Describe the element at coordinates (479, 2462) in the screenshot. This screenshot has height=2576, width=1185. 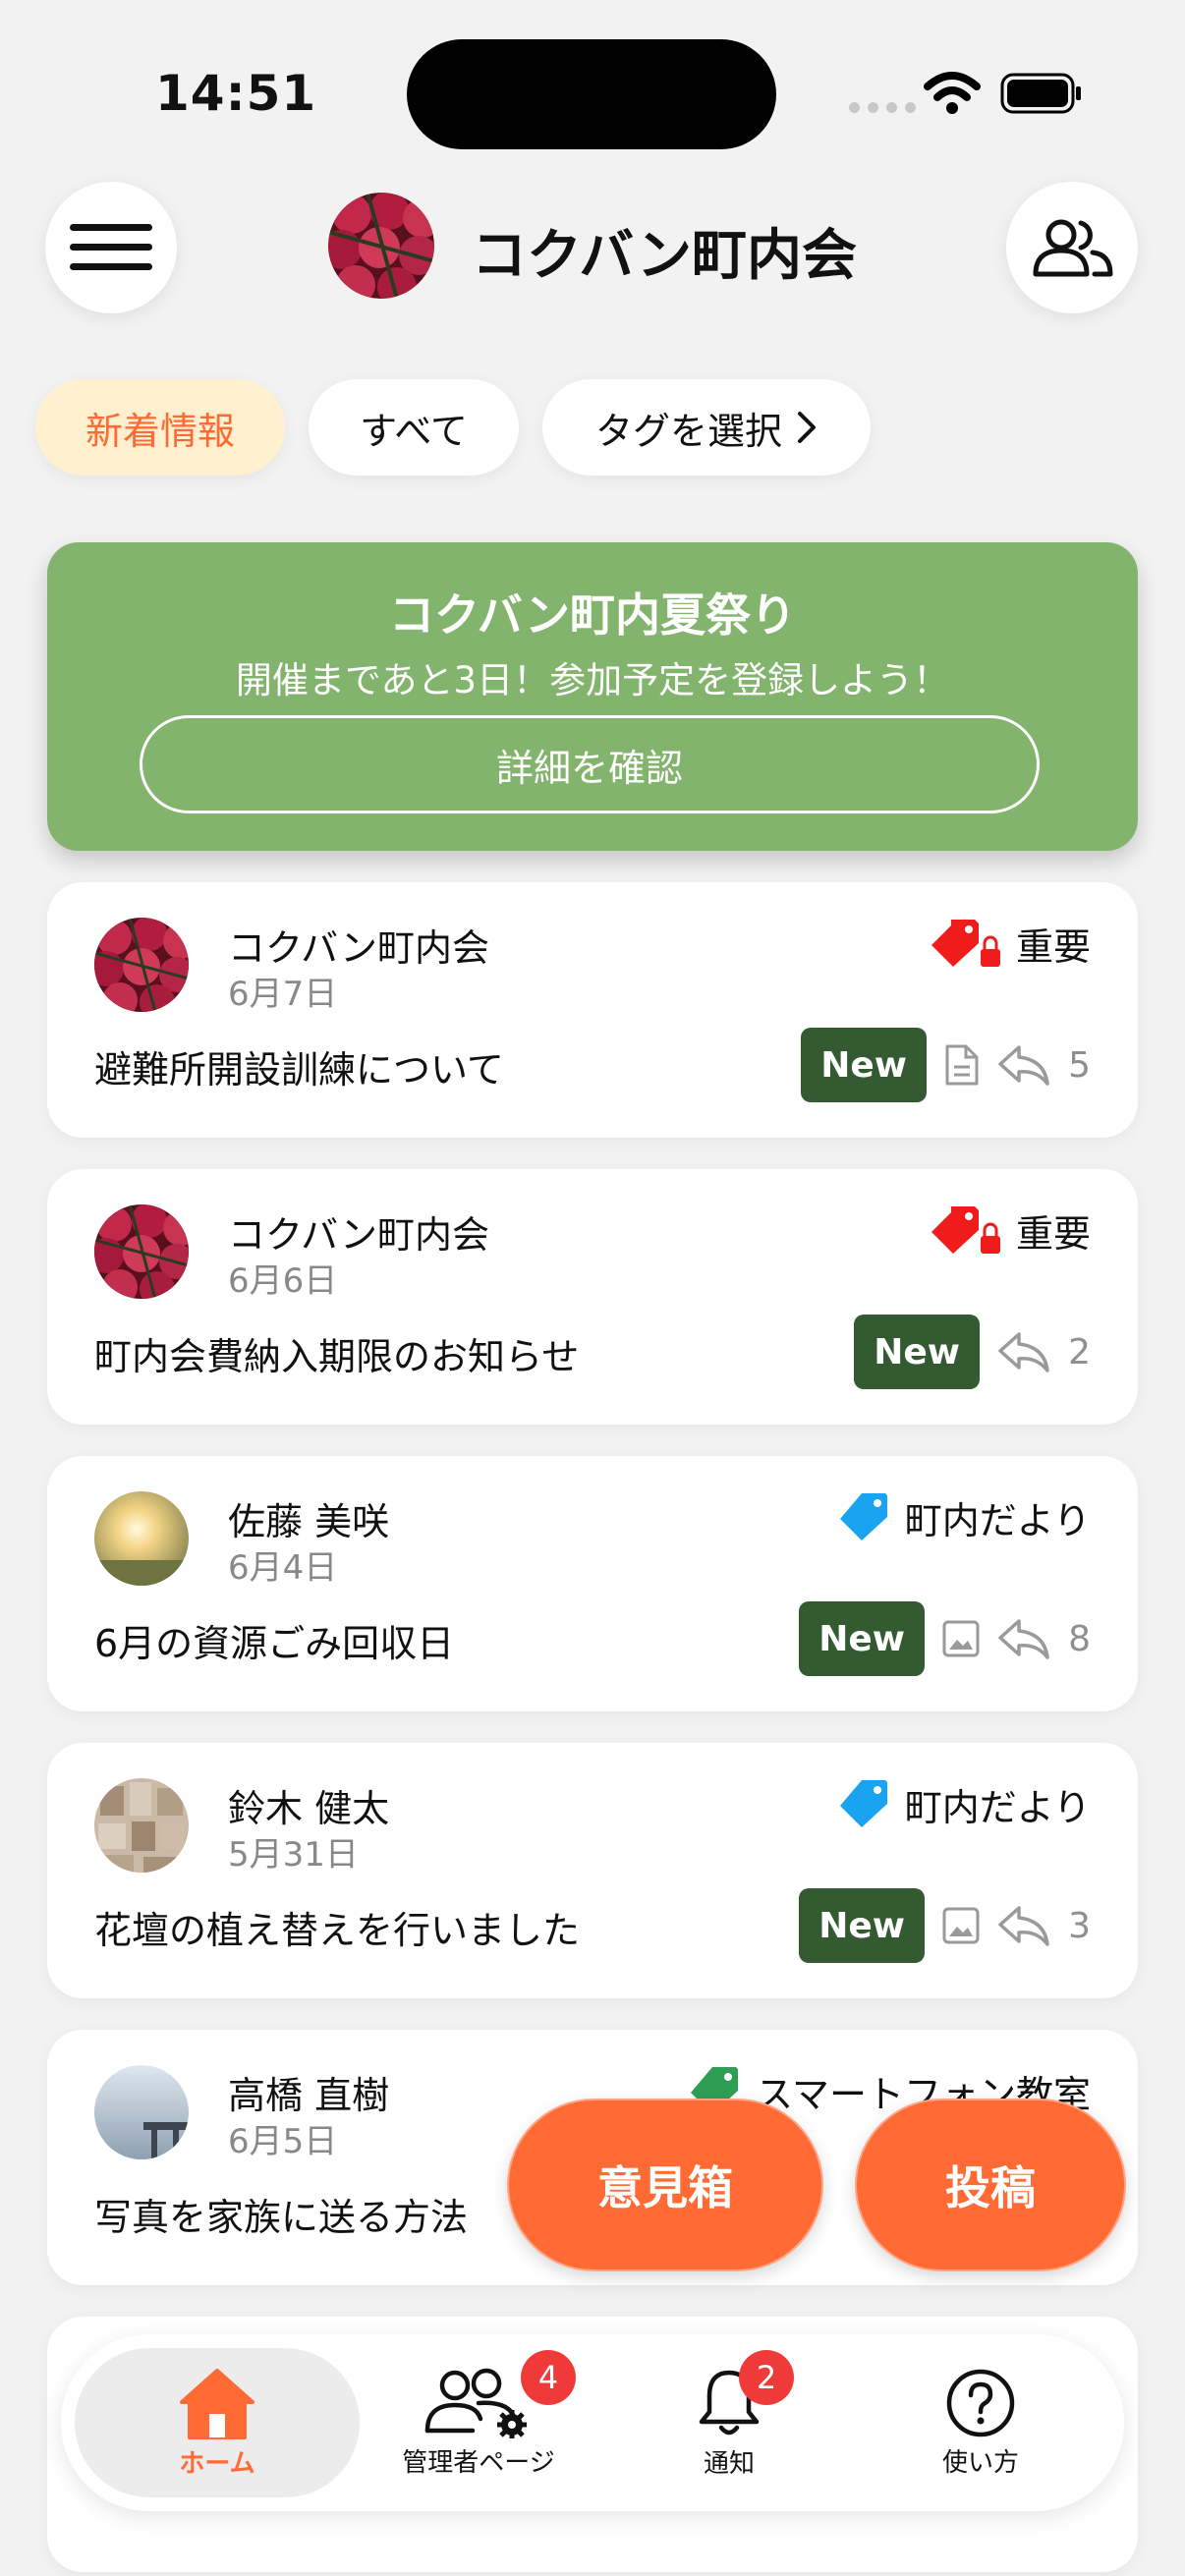
I see `tab-admin-label: 管理者ページ` at that location.